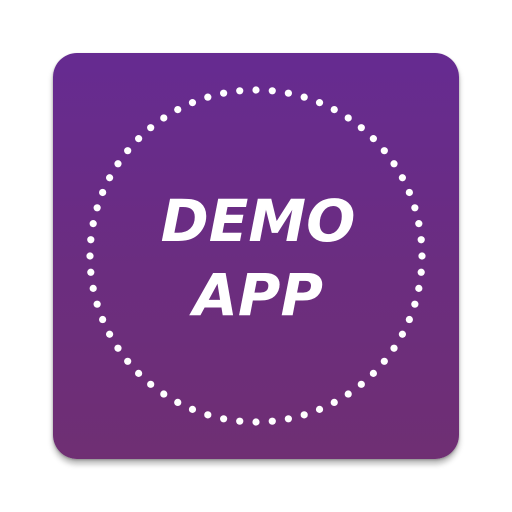 This screenshot has height=512, width=512. Describe the element at coordinates (258, 221) in the screenshot. I see `app-icon-line1: DEMO` at that location.